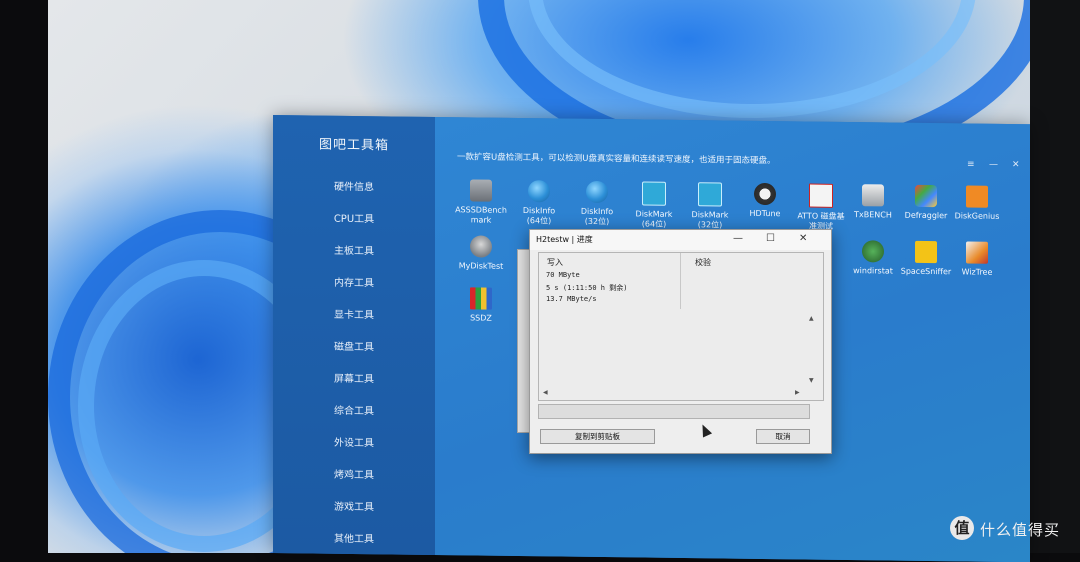  What do you see at coordinates (821, 195) in the screenshot?
I see `atto-icon` at bounding box center [821, 195].